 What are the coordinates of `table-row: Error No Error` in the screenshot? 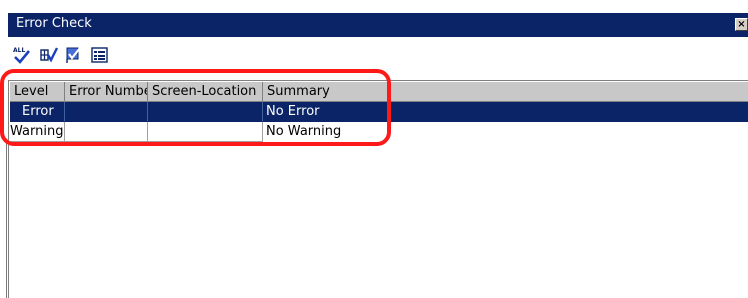 It's located at (379, 112).